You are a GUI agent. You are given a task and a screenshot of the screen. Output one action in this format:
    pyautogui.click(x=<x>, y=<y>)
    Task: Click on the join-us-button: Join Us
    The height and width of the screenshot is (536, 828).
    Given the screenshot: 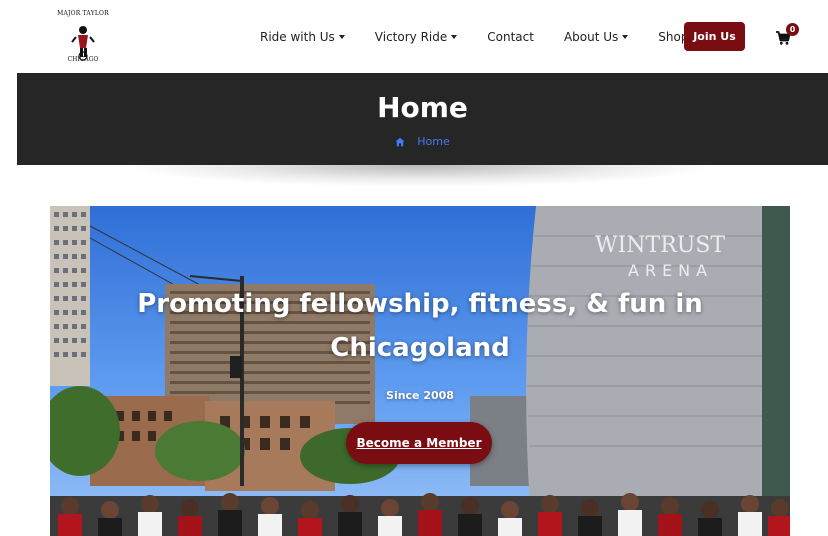 What is the action you would take?
    pyautogui.click(x=714, y=36)
    